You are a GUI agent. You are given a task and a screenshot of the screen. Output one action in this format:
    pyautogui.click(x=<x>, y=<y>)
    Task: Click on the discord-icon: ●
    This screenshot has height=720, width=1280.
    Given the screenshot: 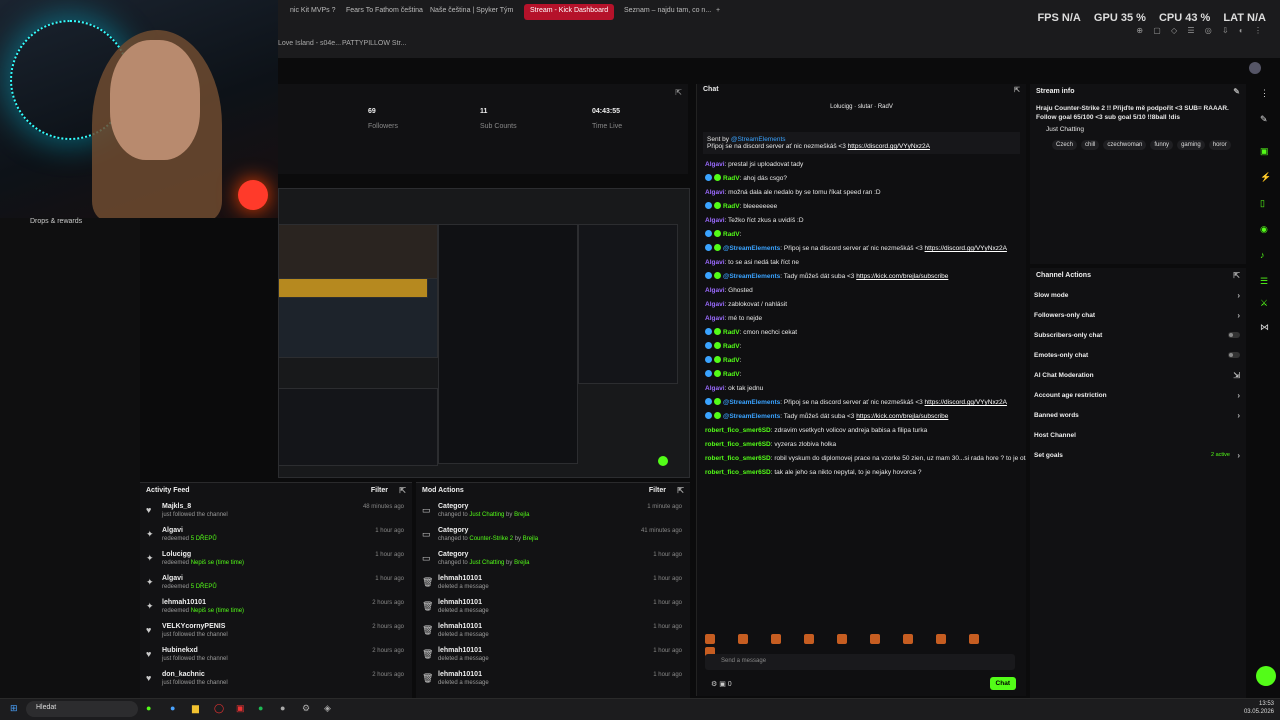 What is the action you would take?
    pyautogui.click(x=282, y=708)
    